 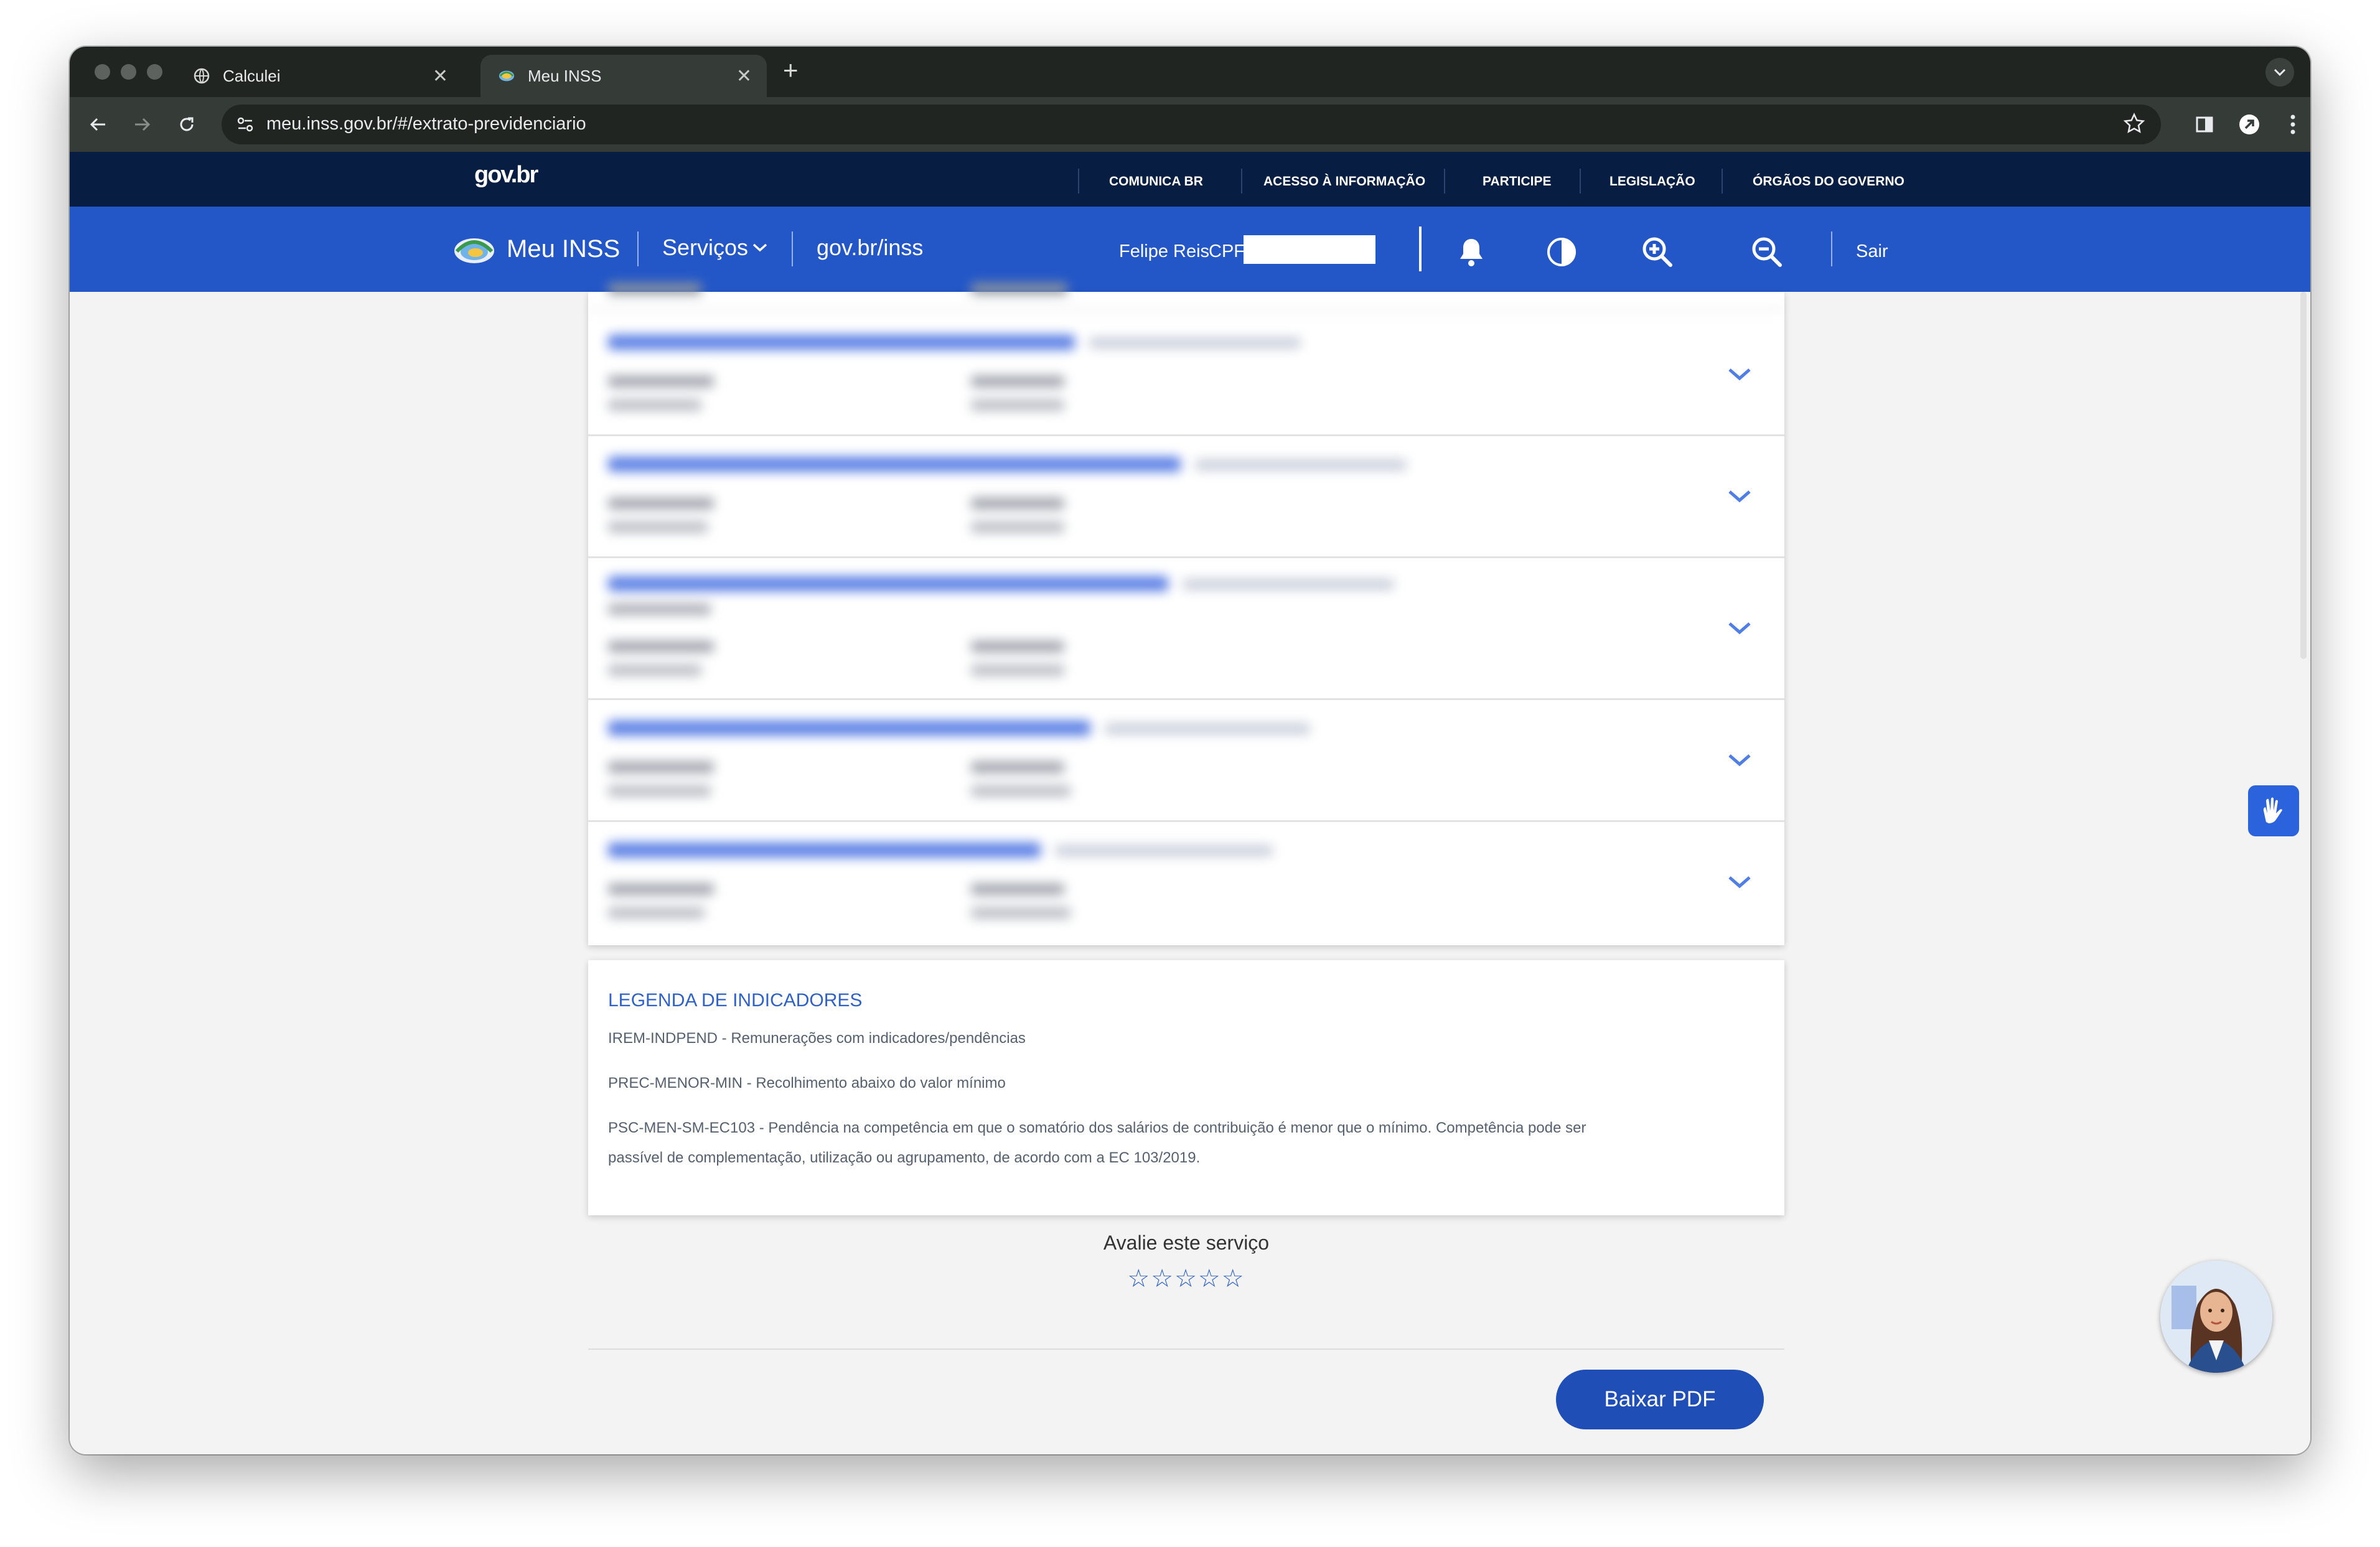 I want to click on url-text: meu.inss.gov.br/#/extrato-previdenciario, so click(x=426, y=124).